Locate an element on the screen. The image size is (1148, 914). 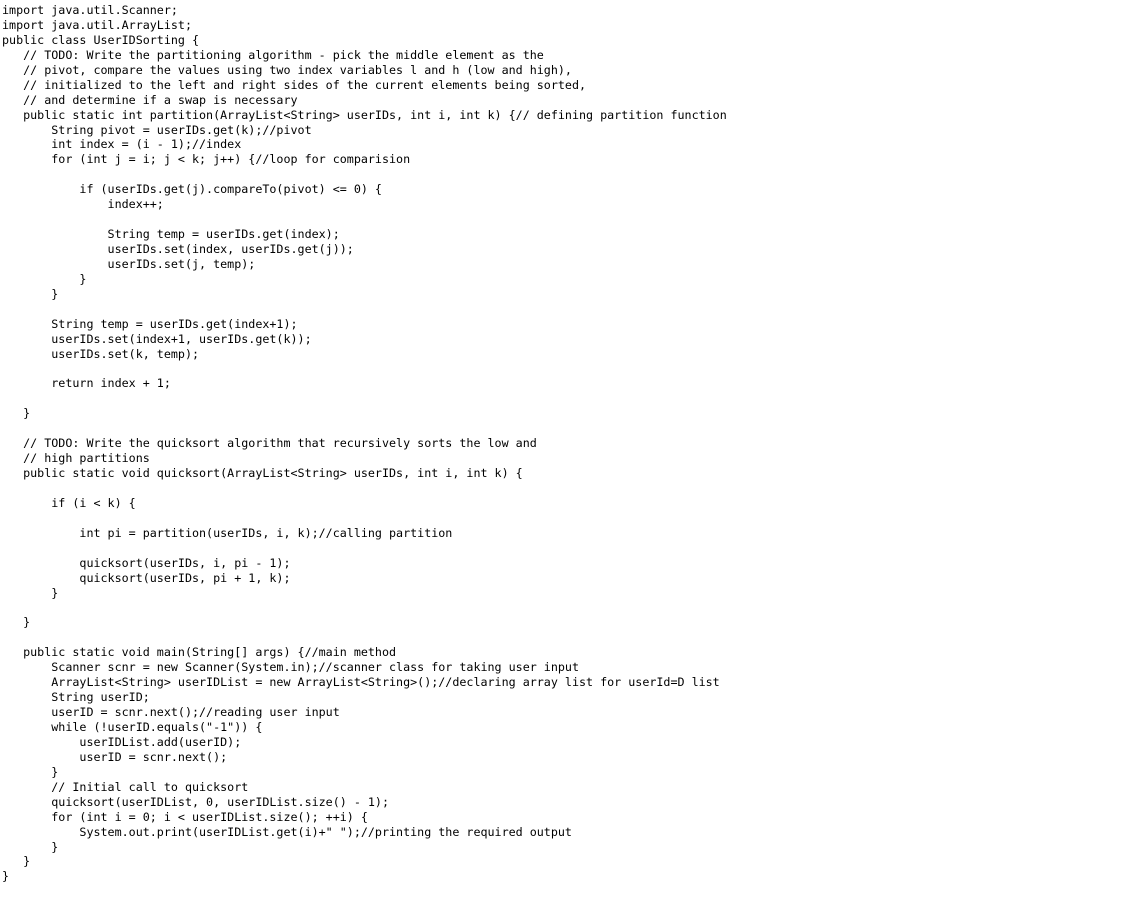
code-line: userIDs.set(index+1, userIDs.get(k)); is located at coordinates (157, 338).